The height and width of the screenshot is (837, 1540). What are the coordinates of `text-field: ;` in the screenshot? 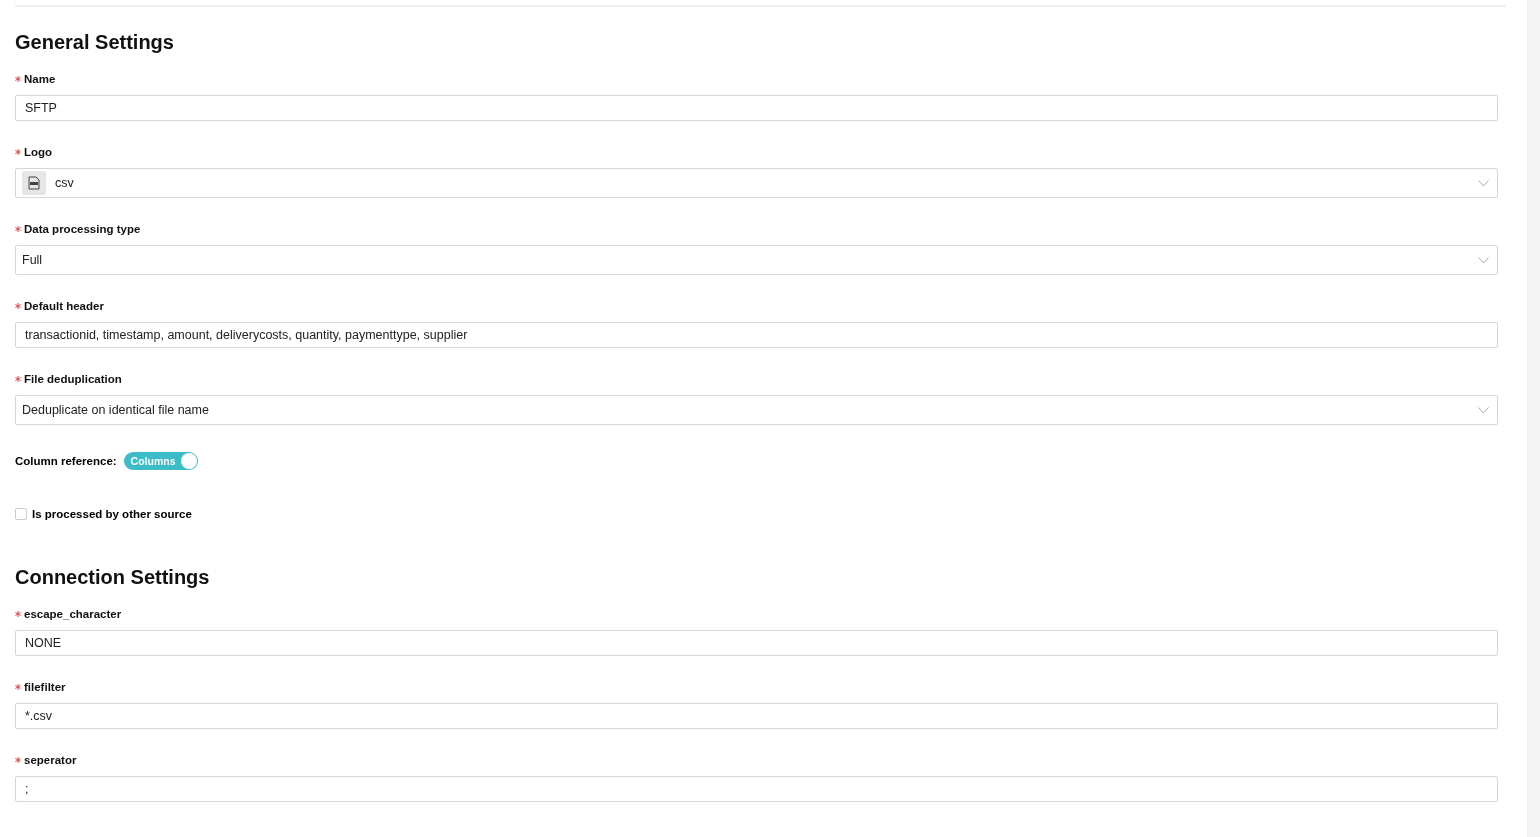 It's located at (756, 789).